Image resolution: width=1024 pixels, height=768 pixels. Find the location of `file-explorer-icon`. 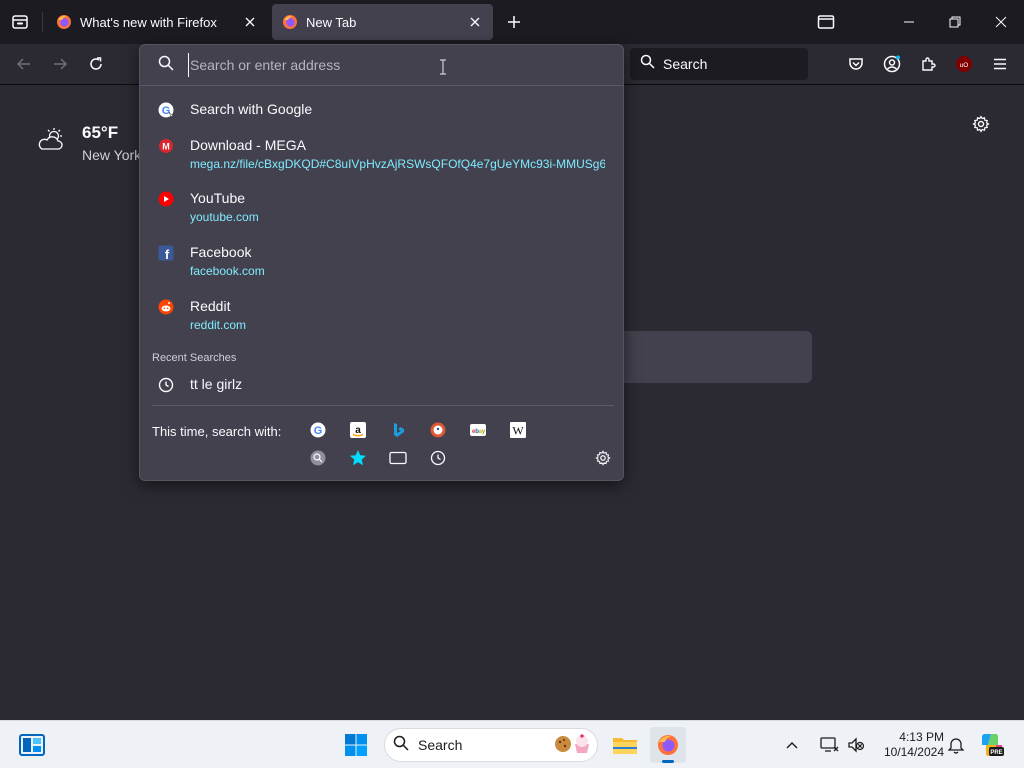

file-explorer-icon is located at coordinates (625, 745).